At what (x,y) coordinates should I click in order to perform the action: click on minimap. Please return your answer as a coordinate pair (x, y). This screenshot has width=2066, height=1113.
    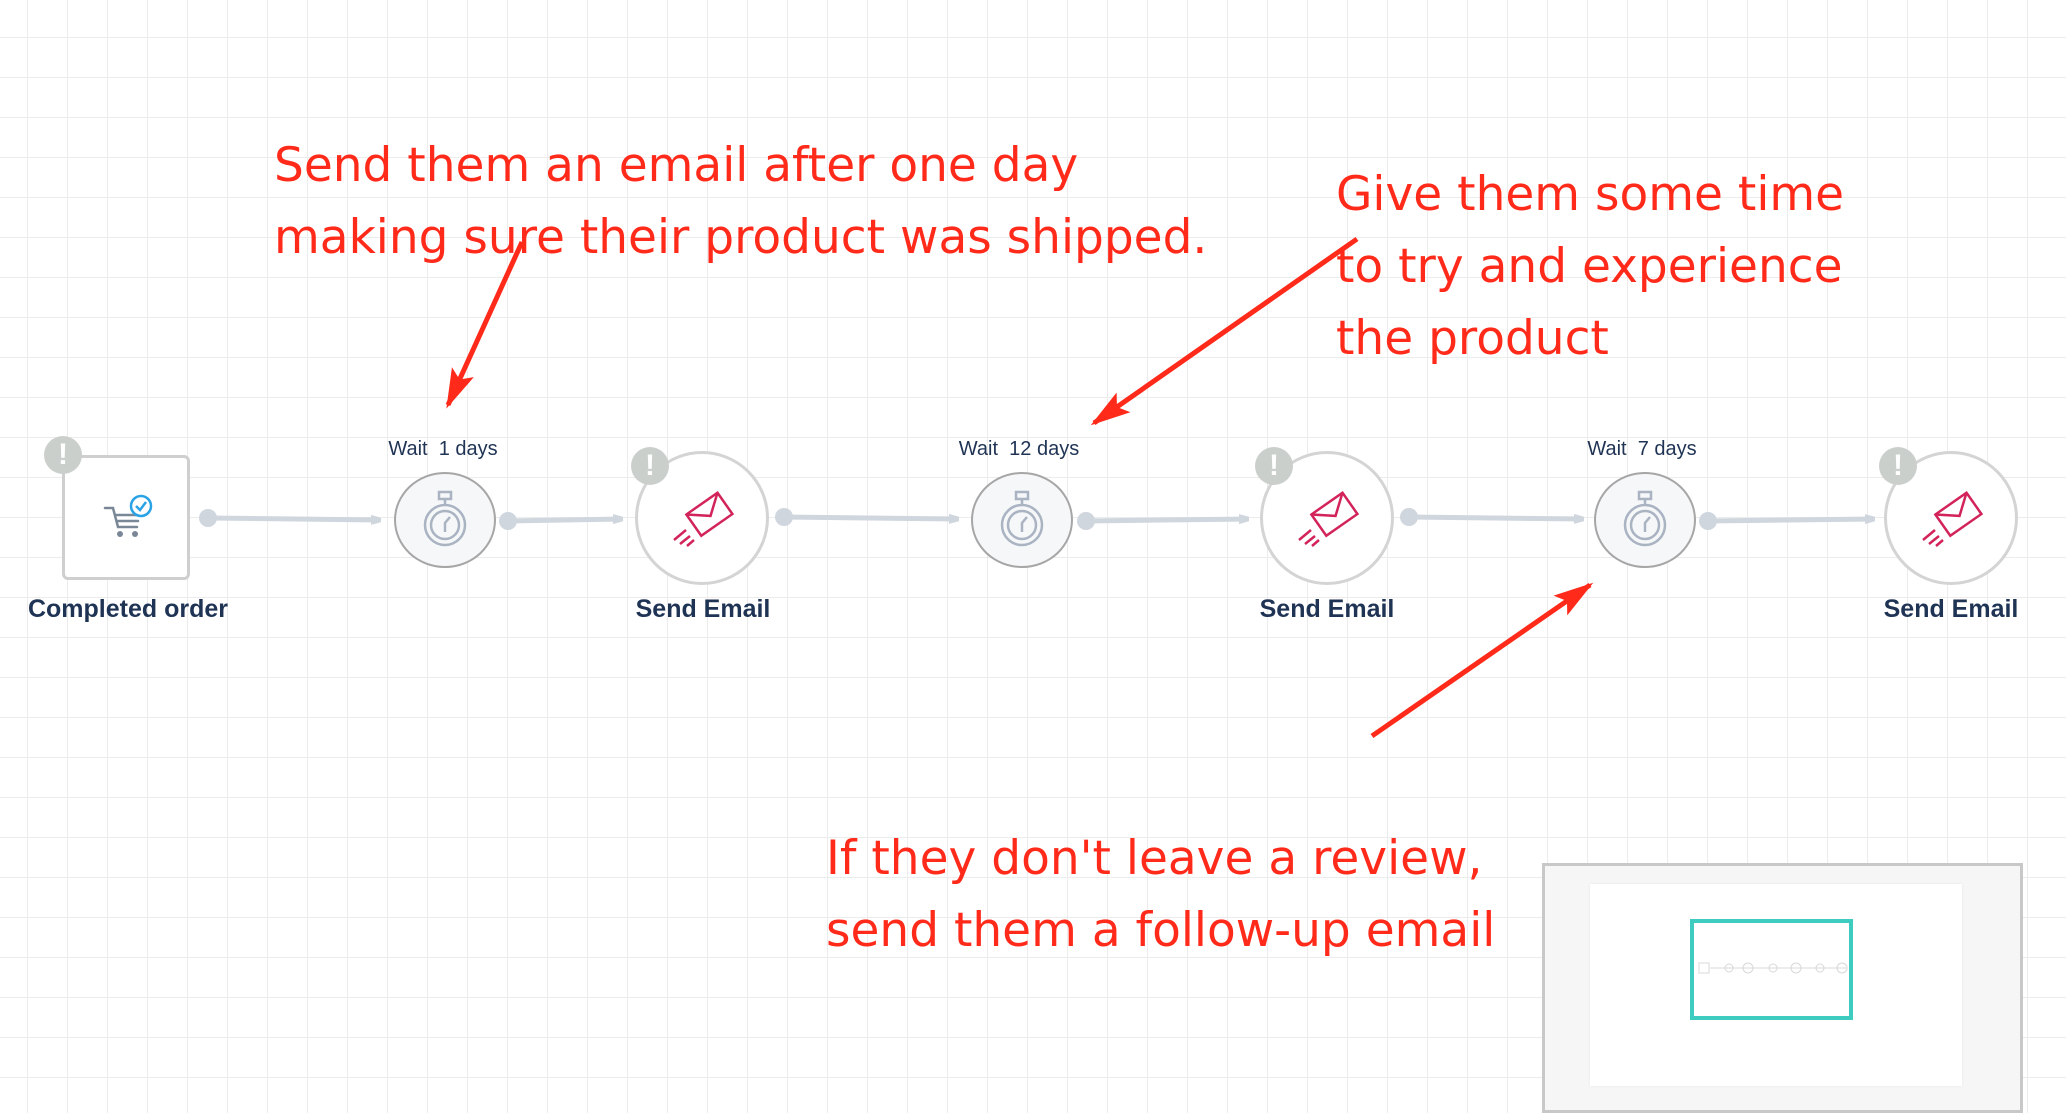
    Looking at the image, I should click on (1782, 988).